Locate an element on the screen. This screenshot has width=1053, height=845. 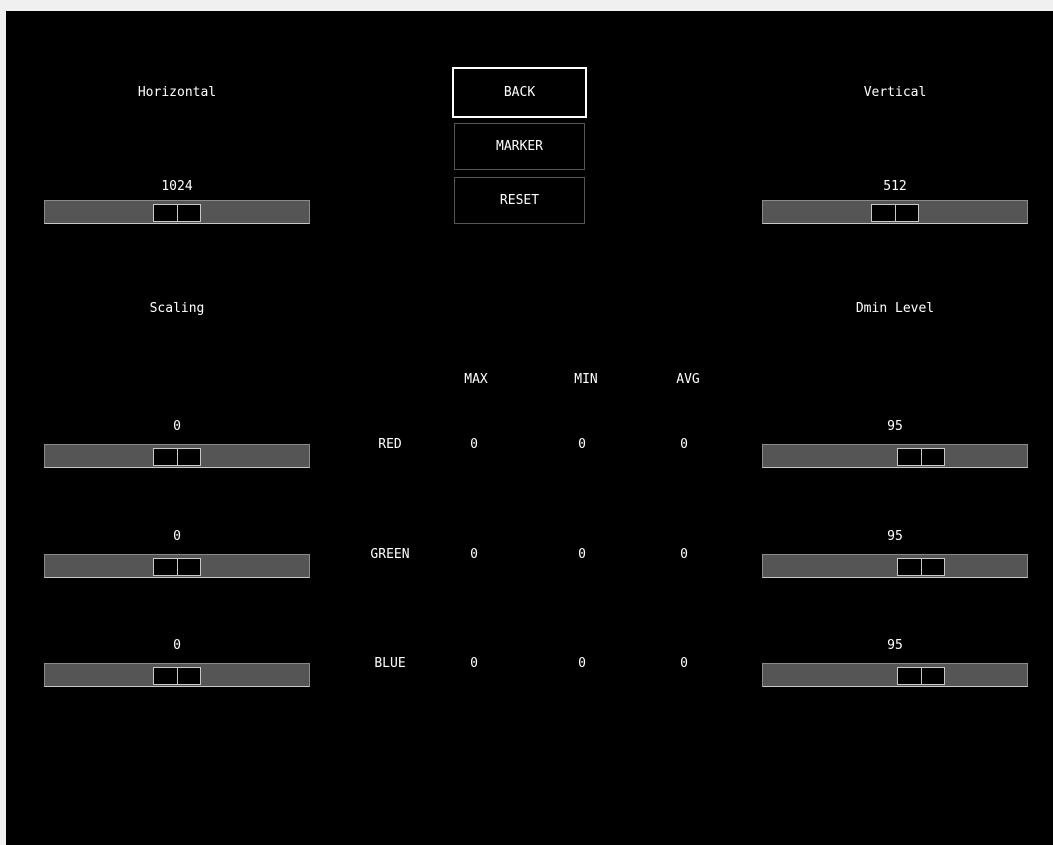
green-min-value: 0 is located at coordinates (582, 554).